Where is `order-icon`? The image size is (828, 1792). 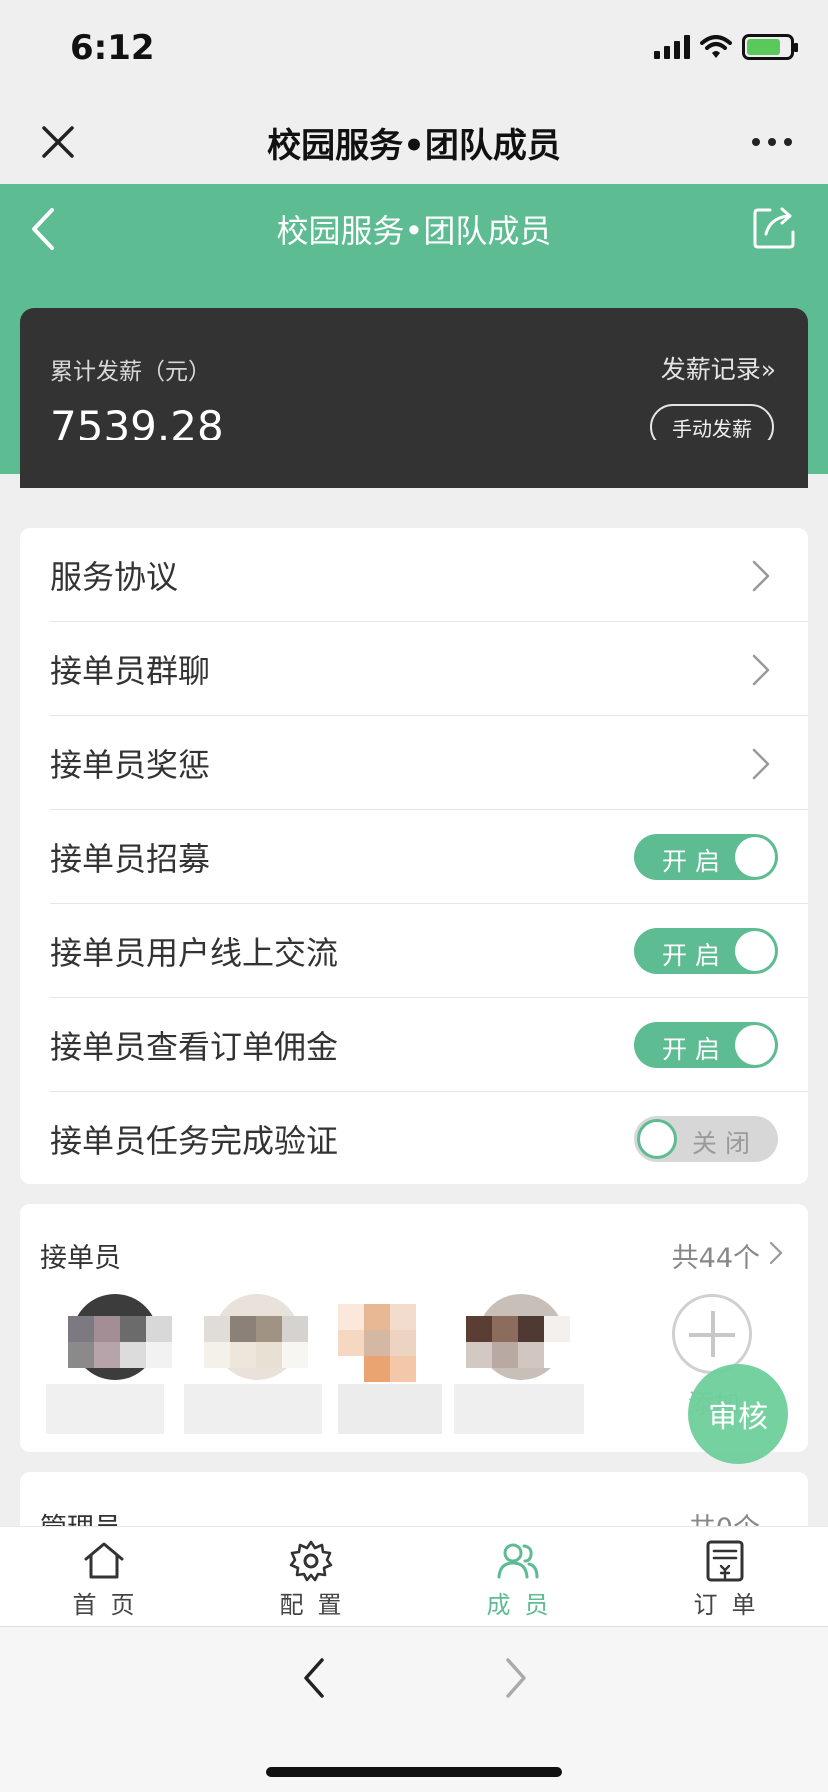
order-icon is located at coordinates (725, 1561).